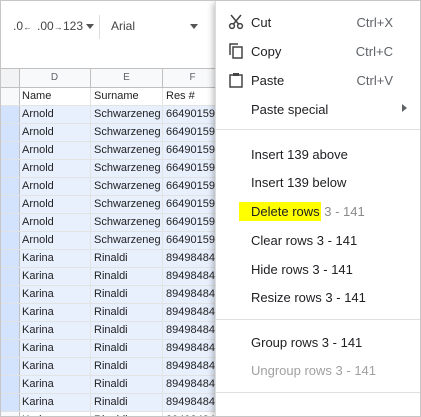 Image resolution: width=421 pixels, height=417 pixels. What do you see at coordinates (318, 269) in the screenshot?
I see `menu-item-hide-rows: Hide rows 3 - 141` at bounding box center [318, 269].